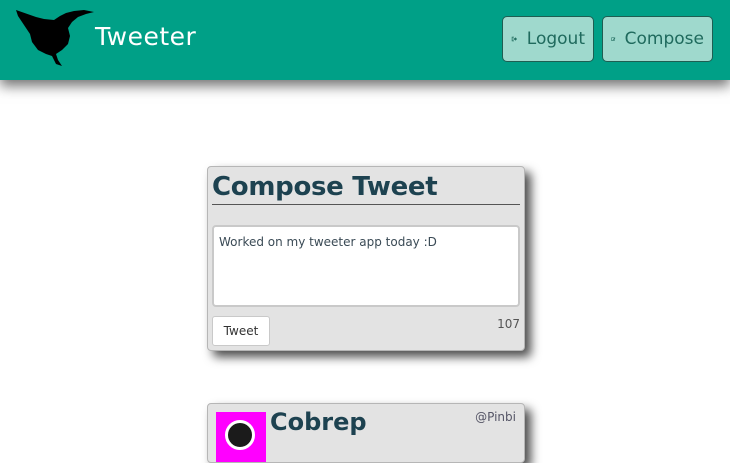  I want to click on avatar-face-icon, so click(240, 435).